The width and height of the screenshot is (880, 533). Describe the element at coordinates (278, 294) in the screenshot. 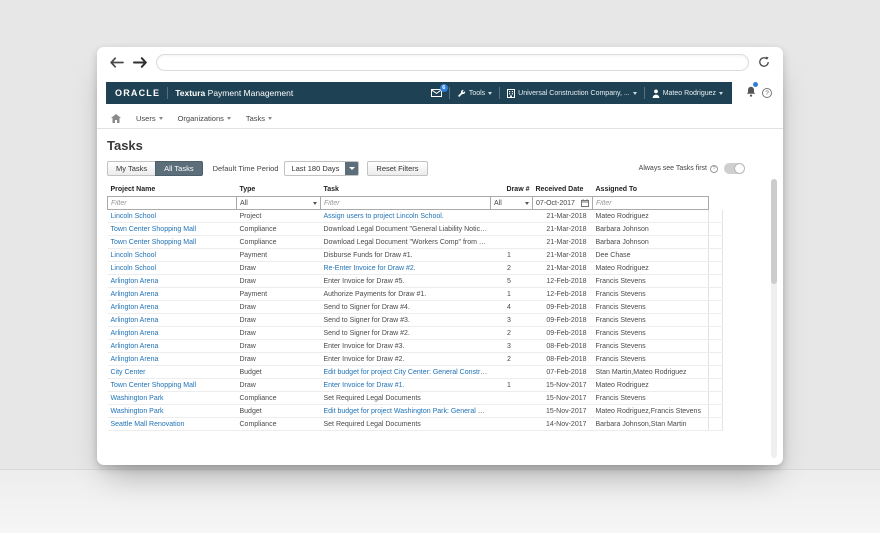

I see `task-type: Payment` at that location.